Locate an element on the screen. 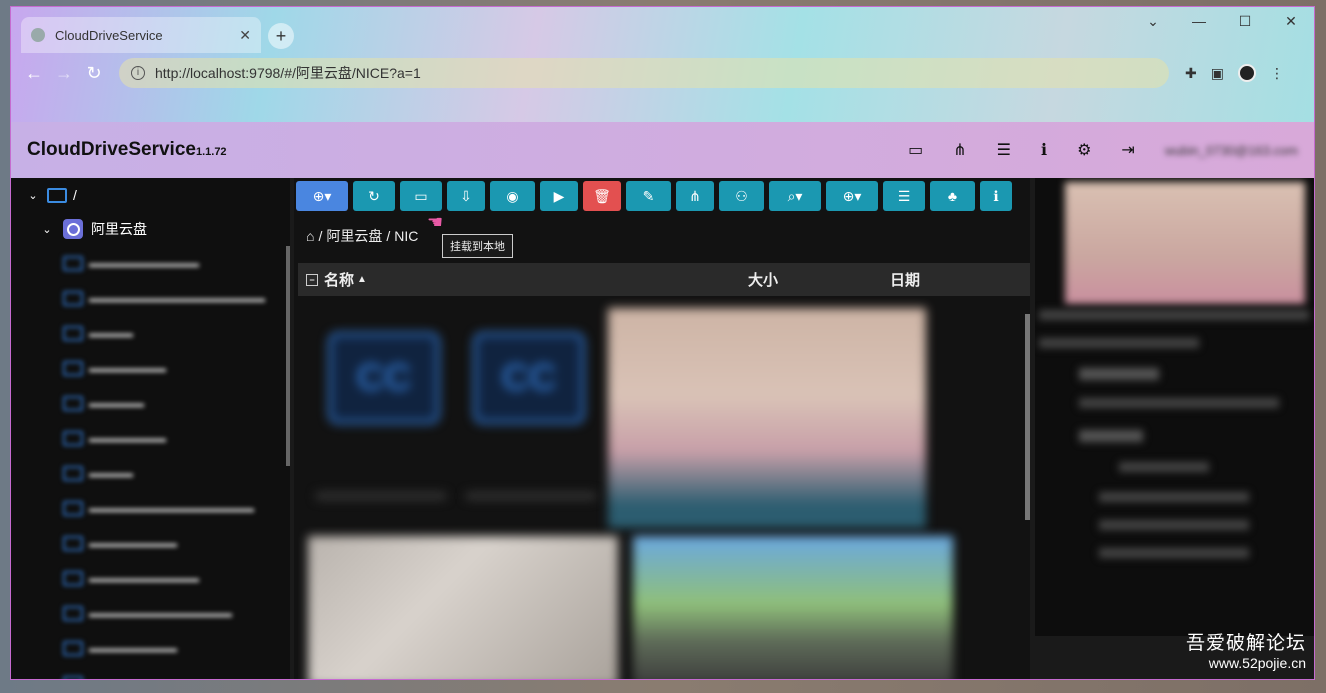 Image resolution: width=1326 pixels, height=693 pixels. close-window-icon: ✕ is located at coordinates (1291, 21).